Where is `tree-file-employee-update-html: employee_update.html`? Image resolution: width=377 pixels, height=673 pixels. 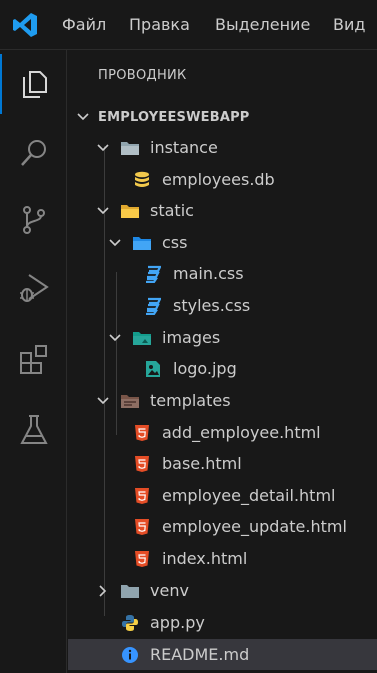
tree-file-employee-update-html: employee_update.html is located at coordinates (222, 526).